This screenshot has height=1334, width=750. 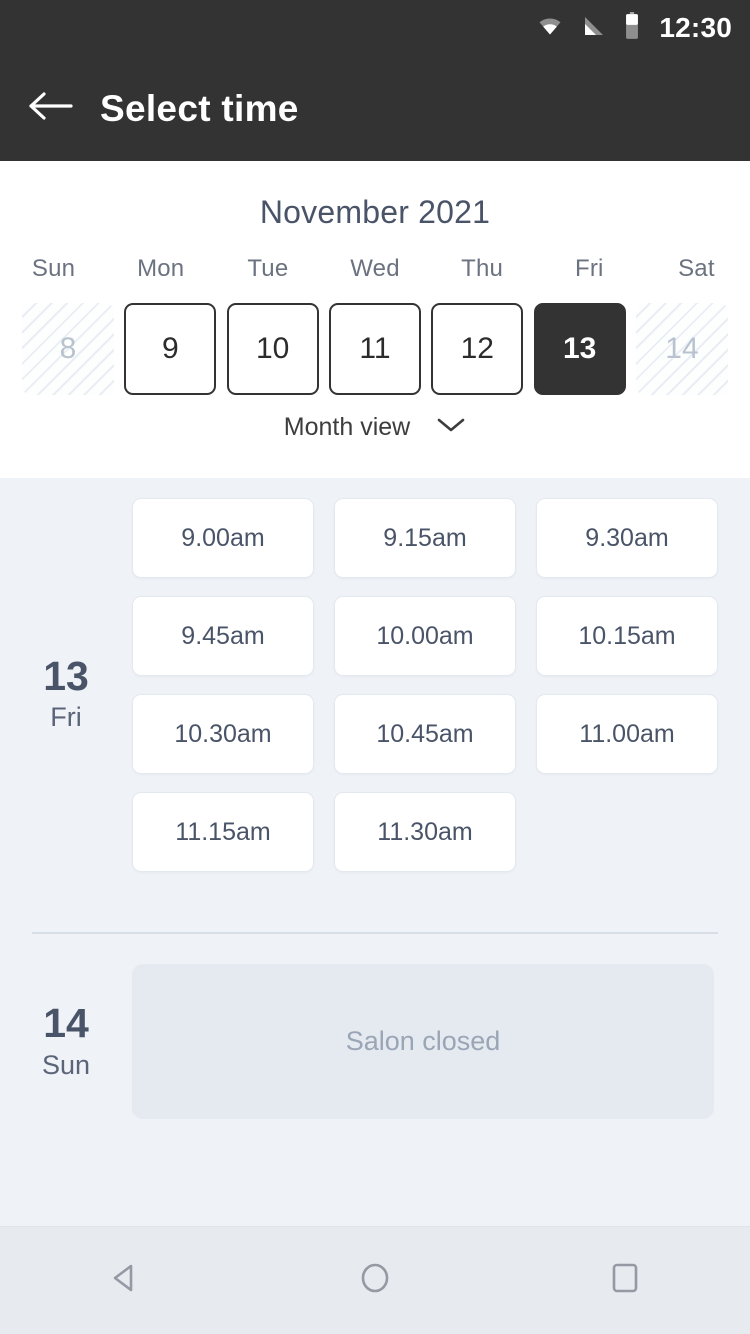 What do you see at coordinates (423, 1041) in the screenshot?
I see `salon-closed-banner: Salon closed` at bounding box center [423, 1041].